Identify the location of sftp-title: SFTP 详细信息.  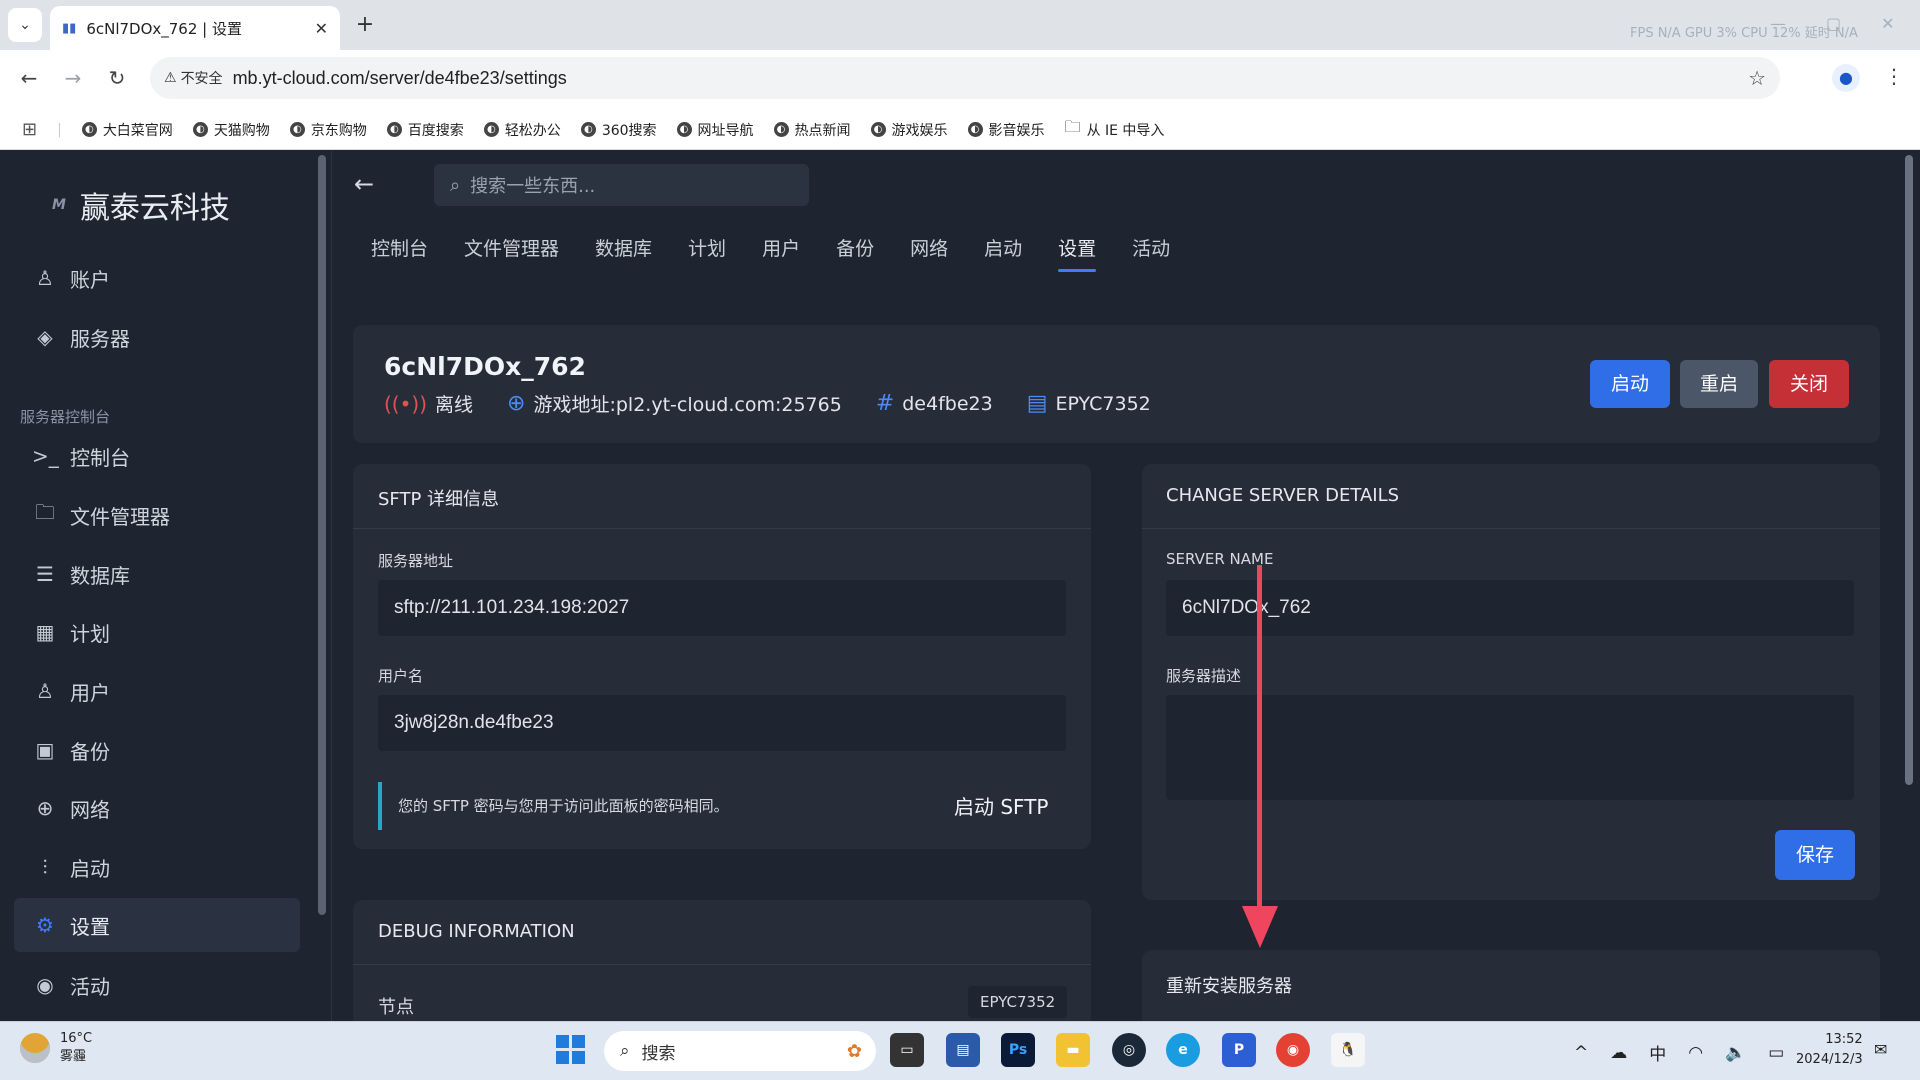
(439, 499).